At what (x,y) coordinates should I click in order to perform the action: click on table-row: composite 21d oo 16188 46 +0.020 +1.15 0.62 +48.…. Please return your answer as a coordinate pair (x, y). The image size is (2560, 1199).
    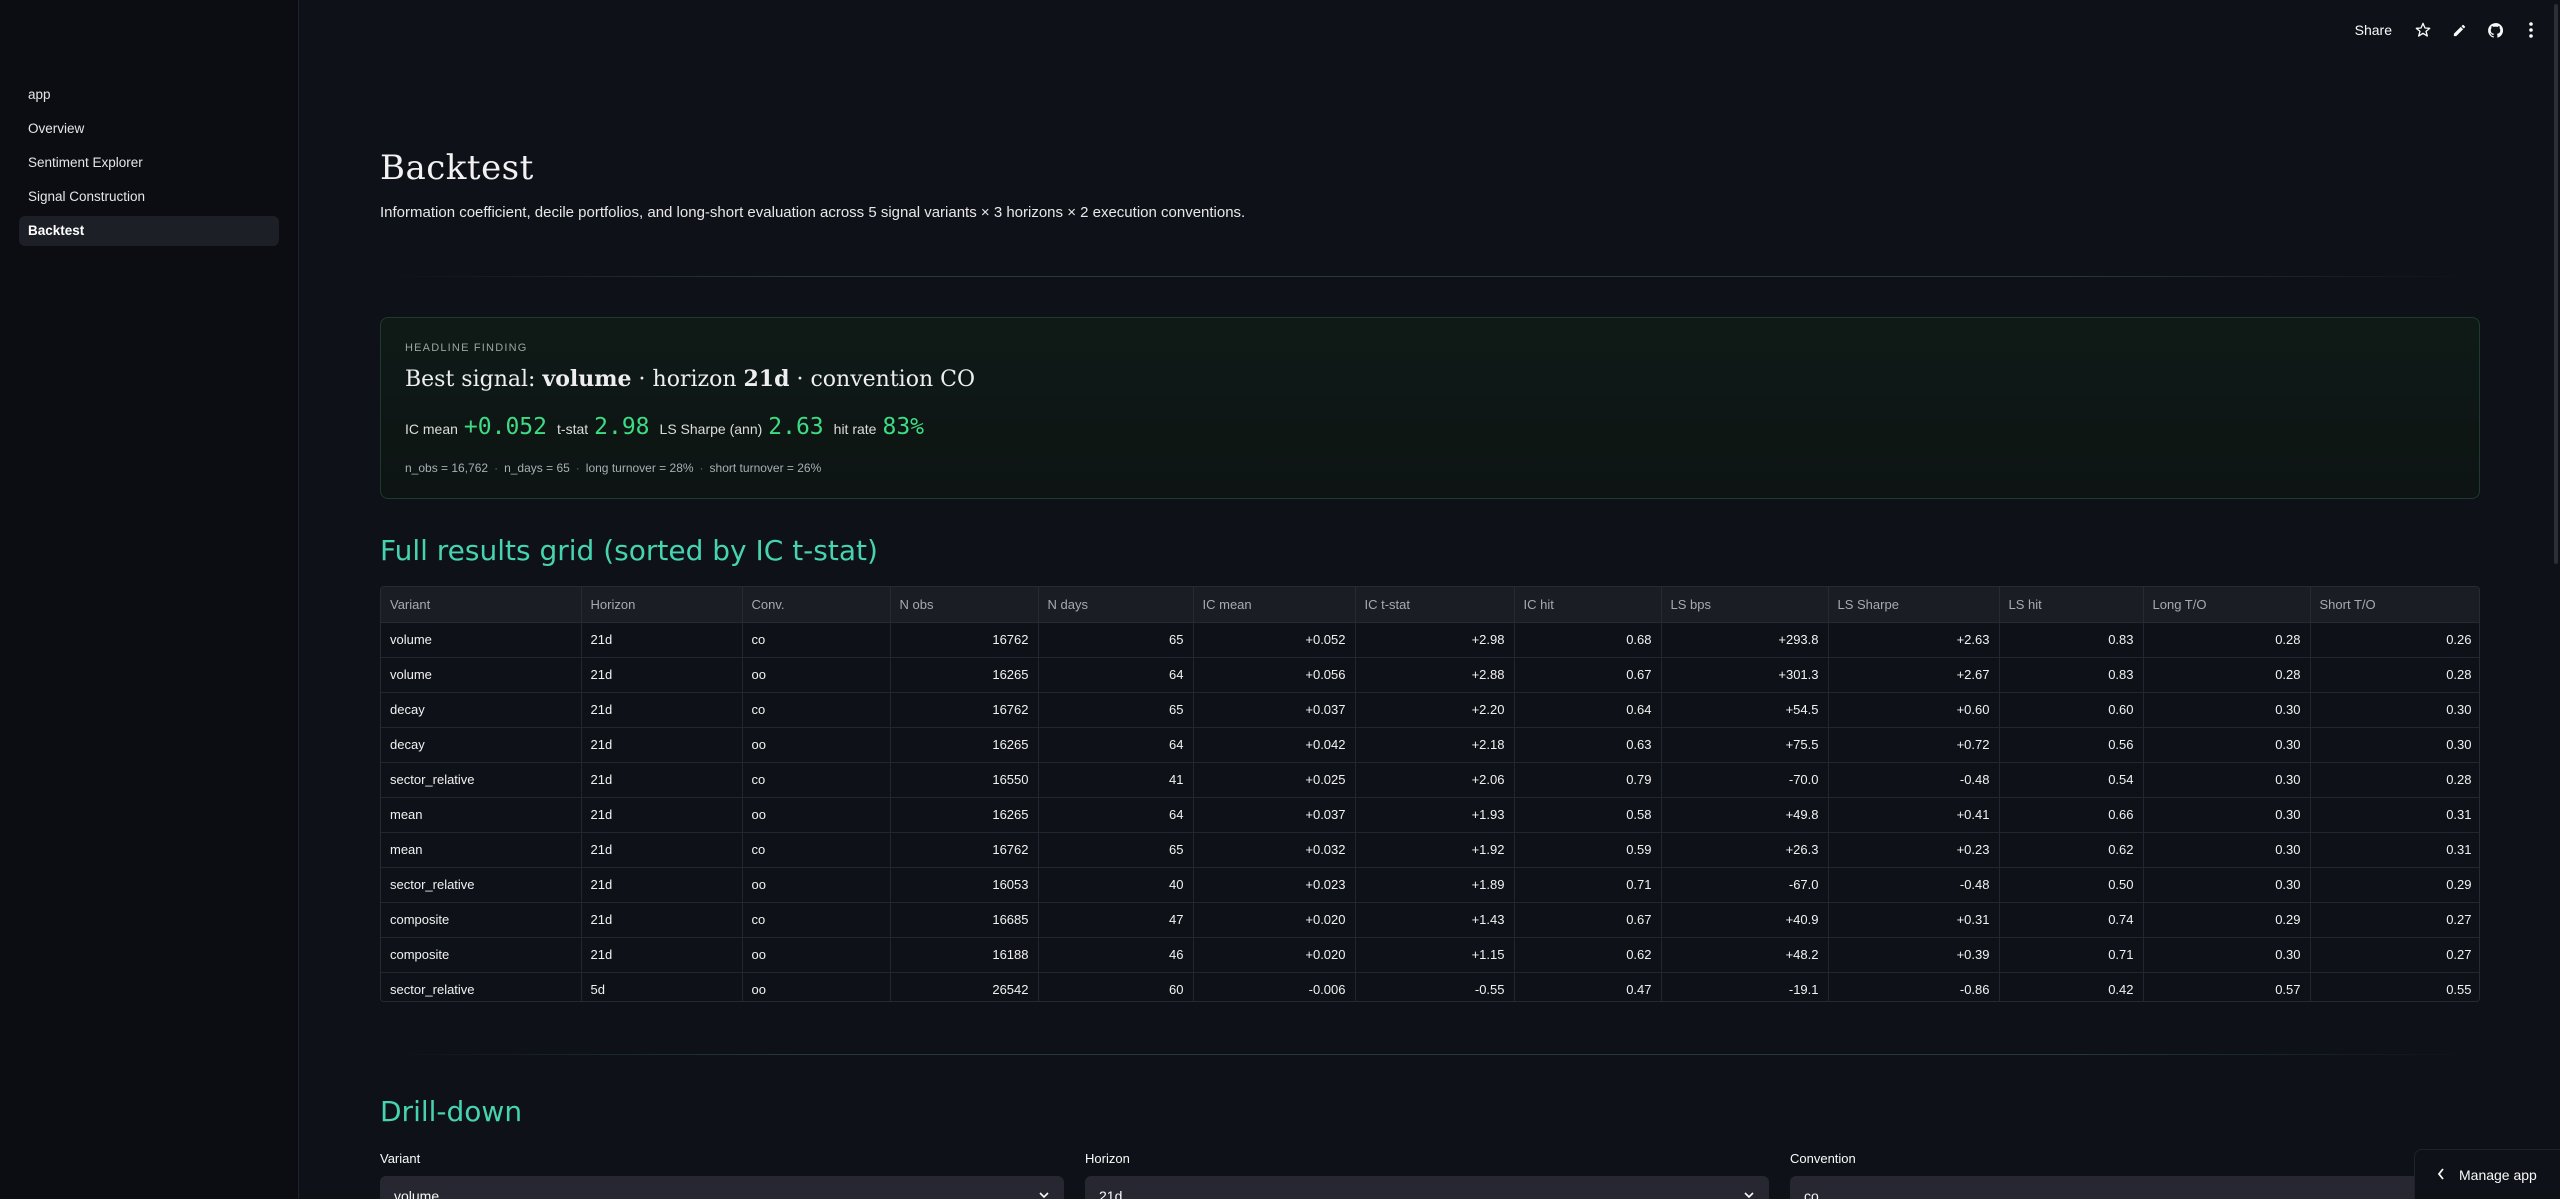
    Looking at the image, I should click on (1430, 955).